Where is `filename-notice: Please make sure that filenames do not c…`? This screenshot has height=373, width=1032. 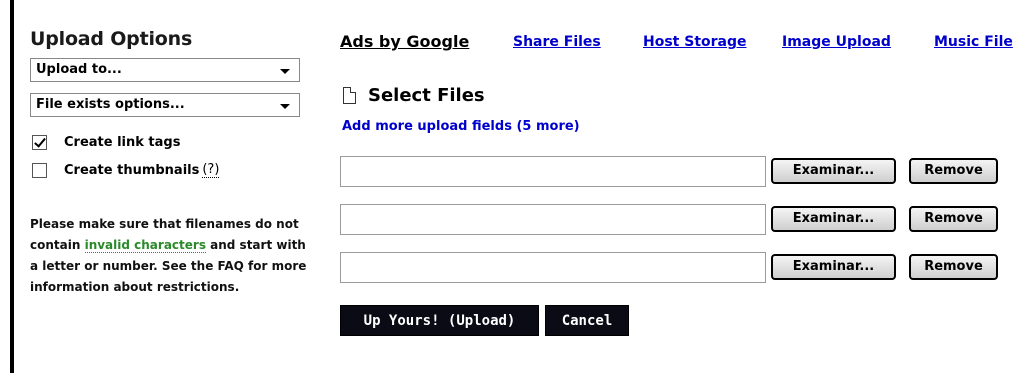 filename-notice: Please make sure that filenames do not c… is located at coordinates (172, 256).